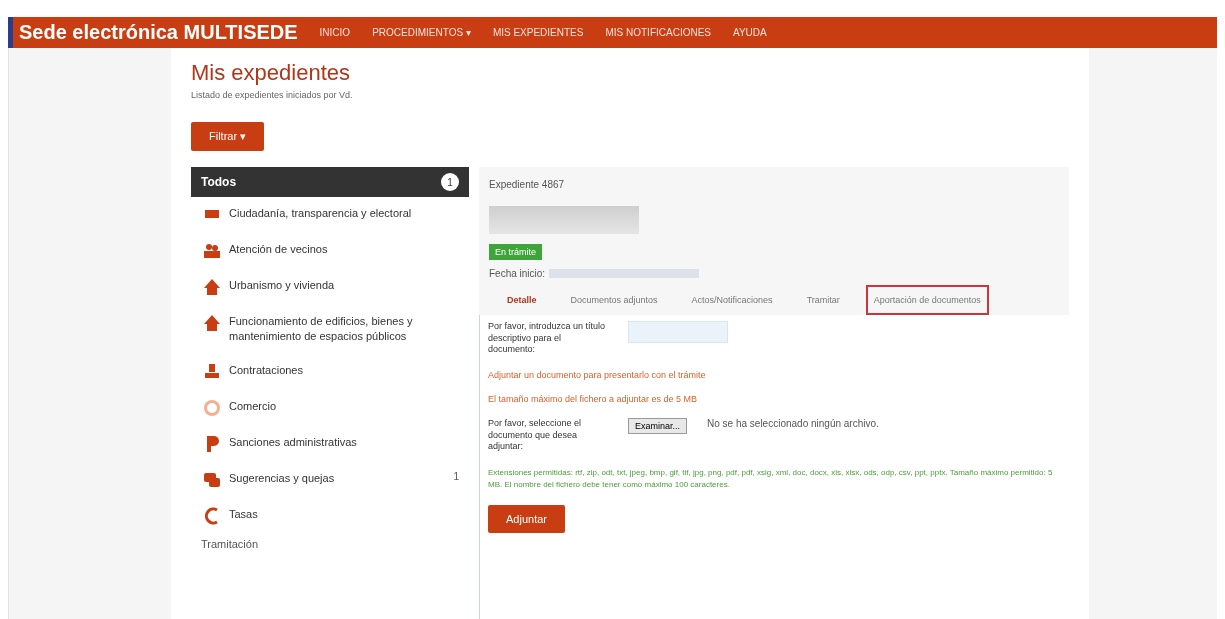  What do you see at coordinates (614, 300) in the screenshot?
I see `detail-tab: Documentos adjuntos` at bounding box center [614, 300].